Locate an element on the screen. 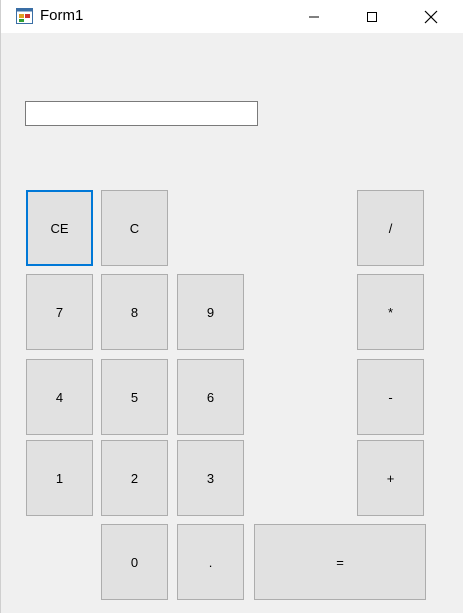  digit-6-button: 6 is located at coordinates (210, 397).